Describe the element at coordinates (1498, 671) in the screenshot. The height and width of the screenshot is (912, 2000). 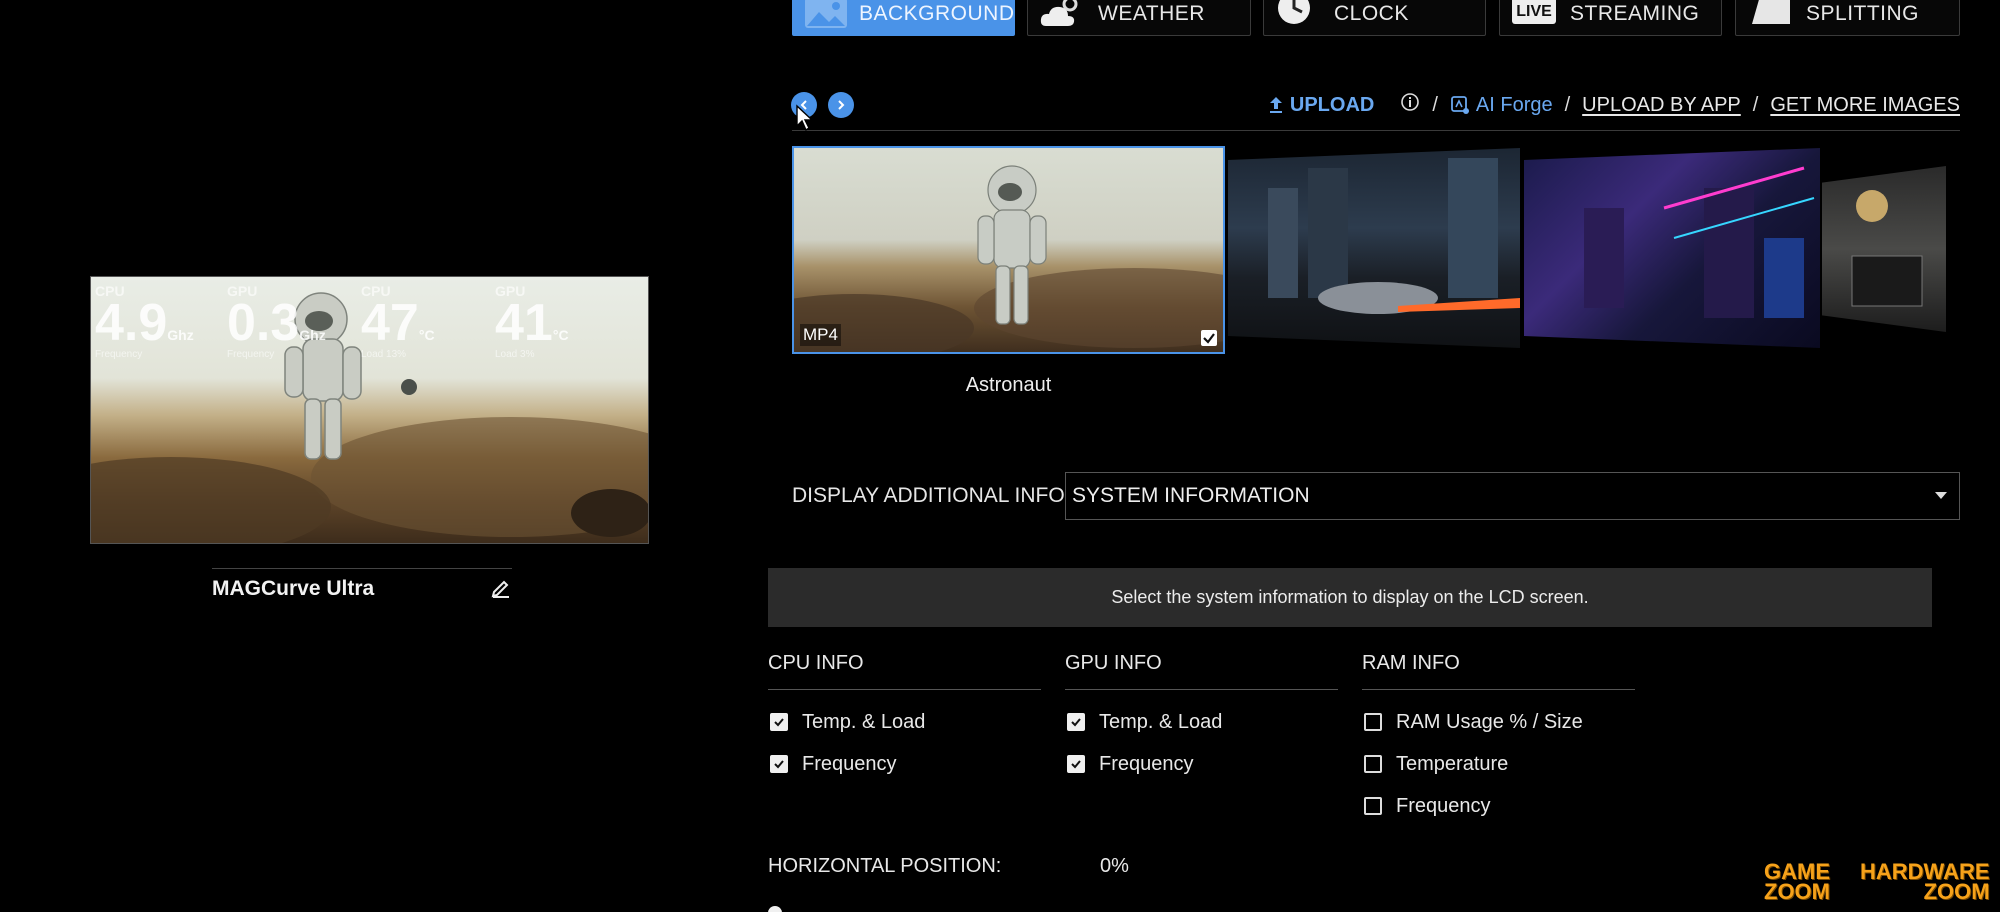
I see `ram-info-title: RAM INFO` at that location.